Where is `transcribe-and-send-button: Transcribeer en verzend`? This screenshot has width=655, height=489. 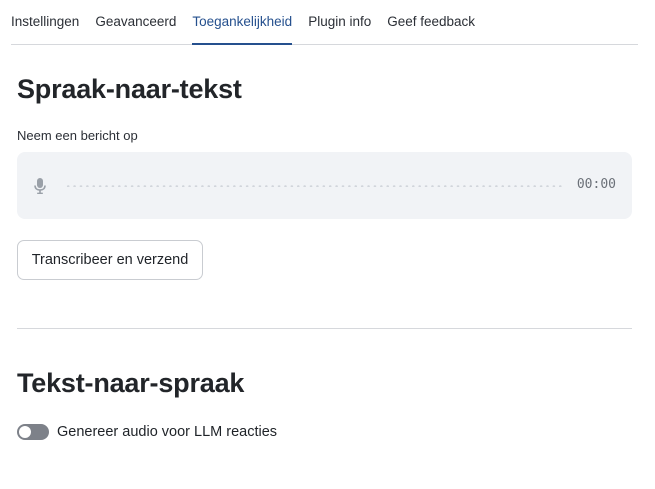 transcribe-and-send-button: Transcribeer en verzend is located at coordinates (110, 260).